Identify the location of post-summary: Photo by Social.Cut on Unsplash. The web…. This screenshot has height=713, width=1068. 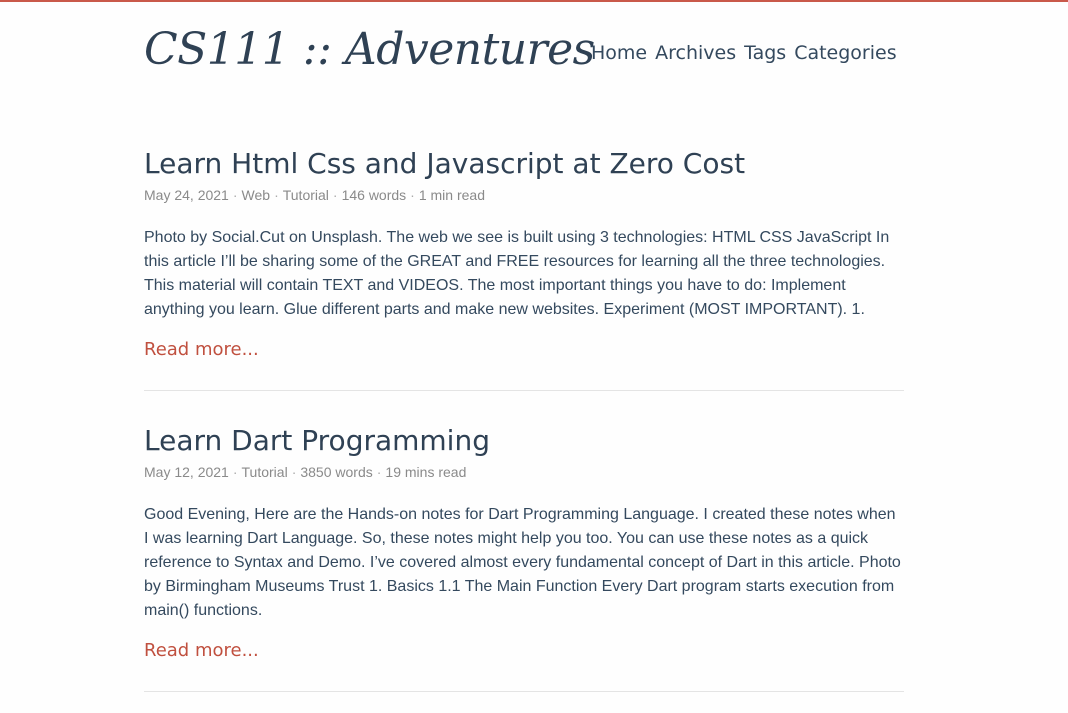
(517, 273).